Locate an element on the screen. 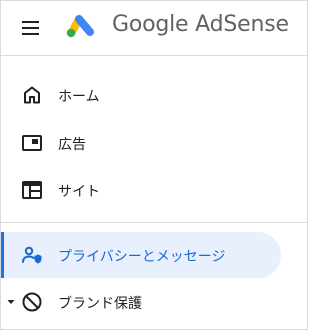 The image size is (320, 330). sidebar-item-label: 広告 is located at coordinates (72, 145).